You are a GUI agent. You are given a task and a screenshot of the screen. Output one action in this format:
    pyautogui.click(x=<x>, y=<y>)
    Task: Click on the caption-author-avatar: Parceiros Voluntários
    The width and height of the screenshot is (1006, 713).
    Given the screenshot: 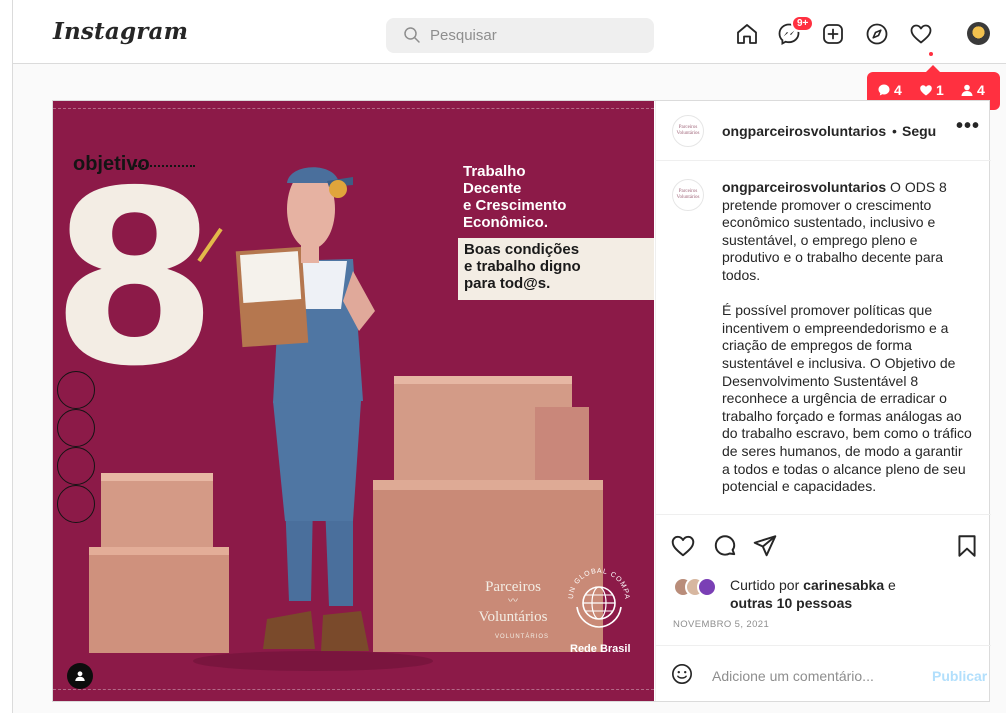 What is the action you would take?
    pyautogui.click(x=688, y=195)
    